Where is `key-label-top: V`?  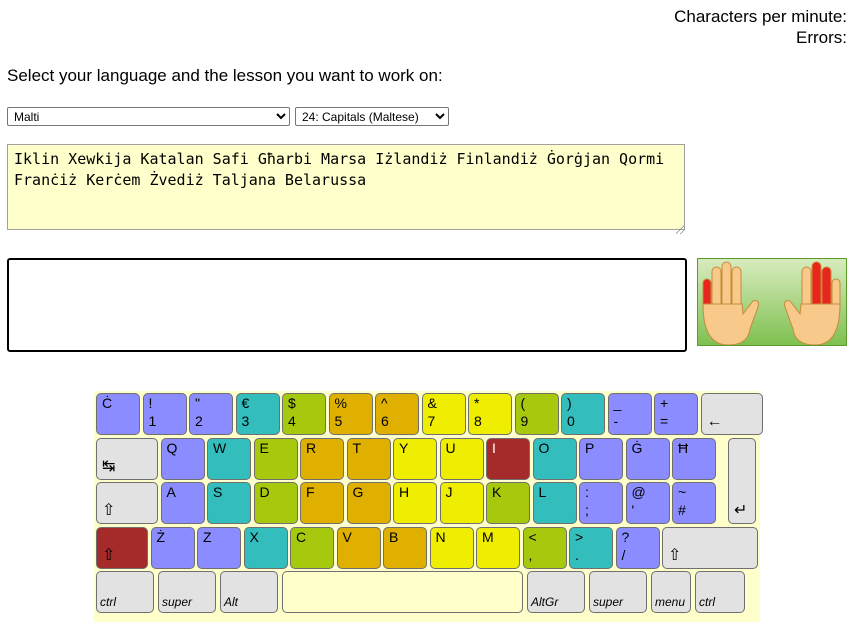
key-label-top: V is located at coordinates (347, 536).